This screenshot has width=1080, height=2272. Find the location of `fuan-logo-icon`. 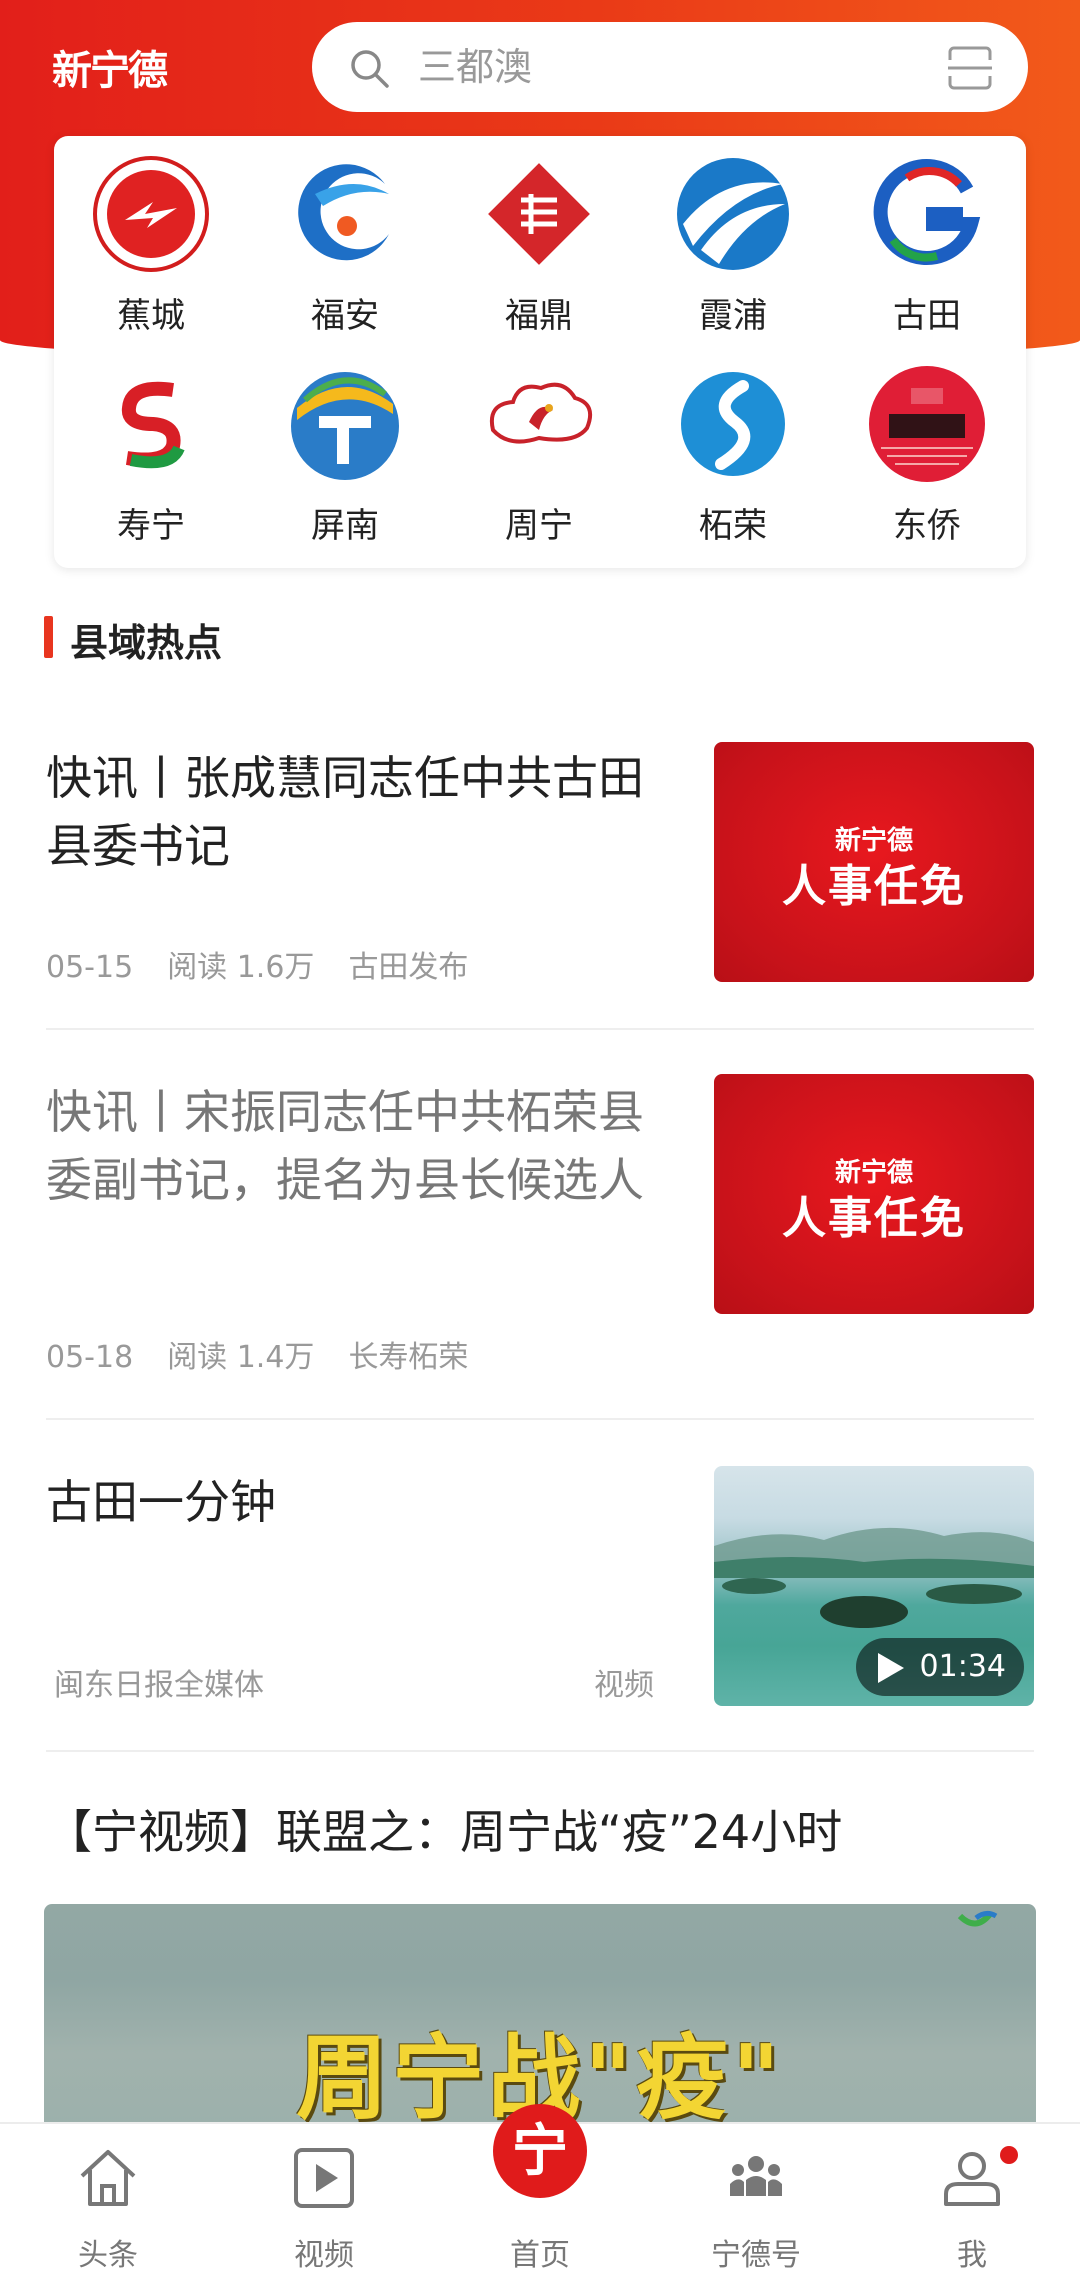

fuan-logo-icon is located at coordinates (343, 212).